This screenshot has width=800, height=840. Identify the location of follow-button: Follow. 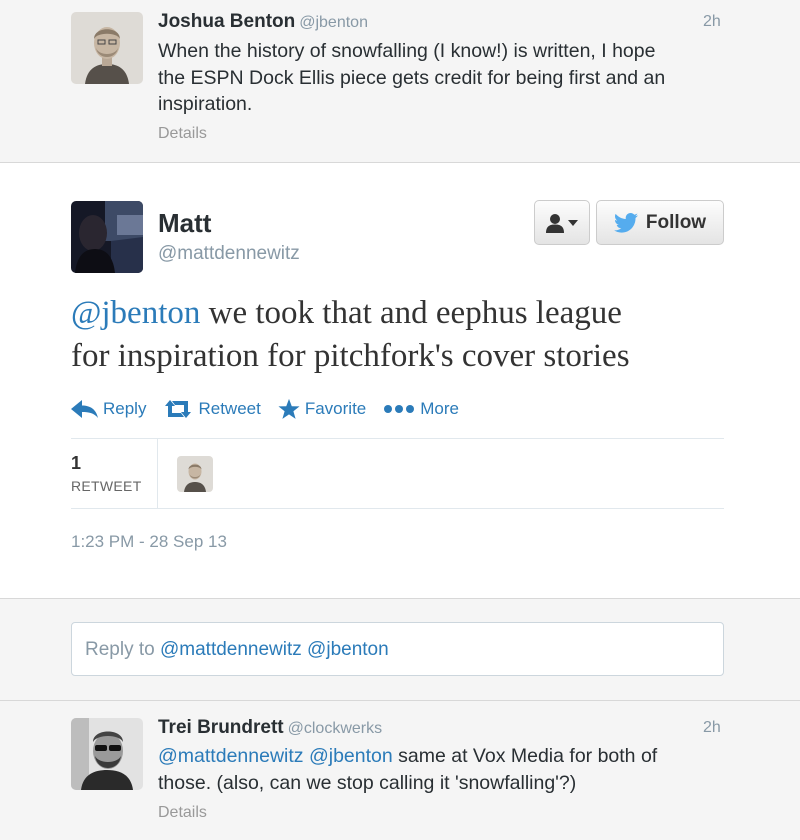
(660, 222).